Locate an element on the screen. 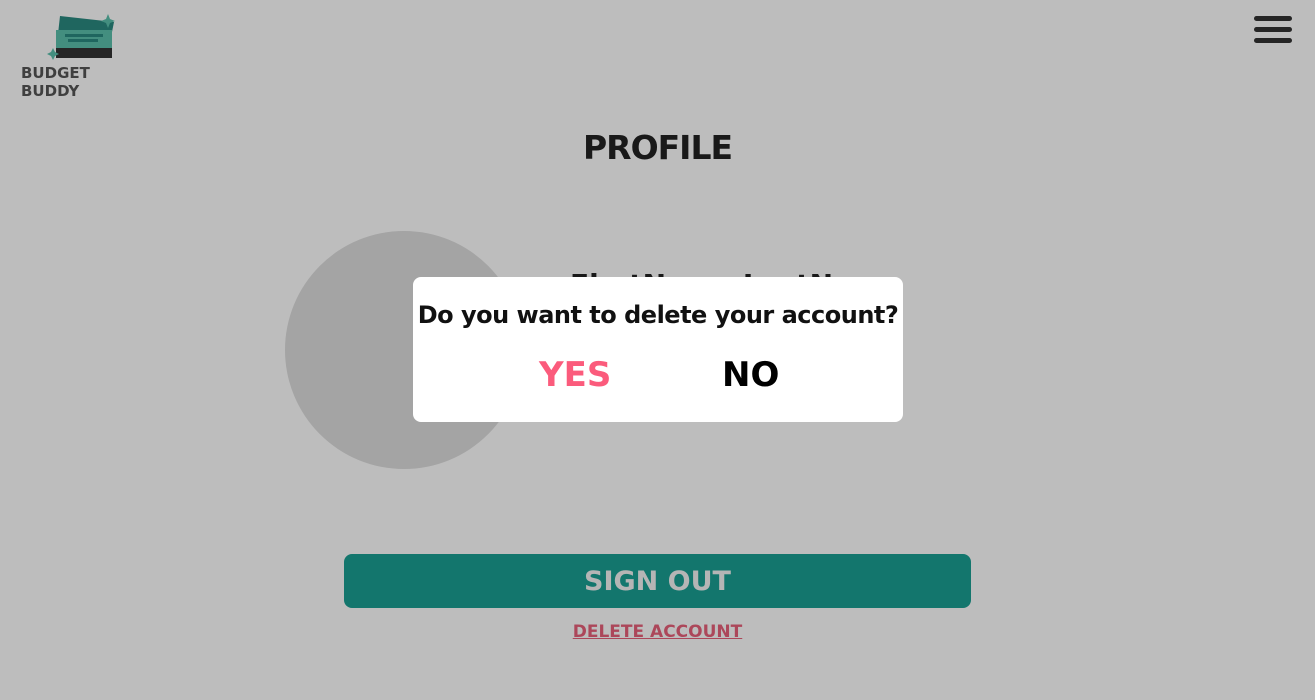  no-button: NO is located at coordinates (750, 375).